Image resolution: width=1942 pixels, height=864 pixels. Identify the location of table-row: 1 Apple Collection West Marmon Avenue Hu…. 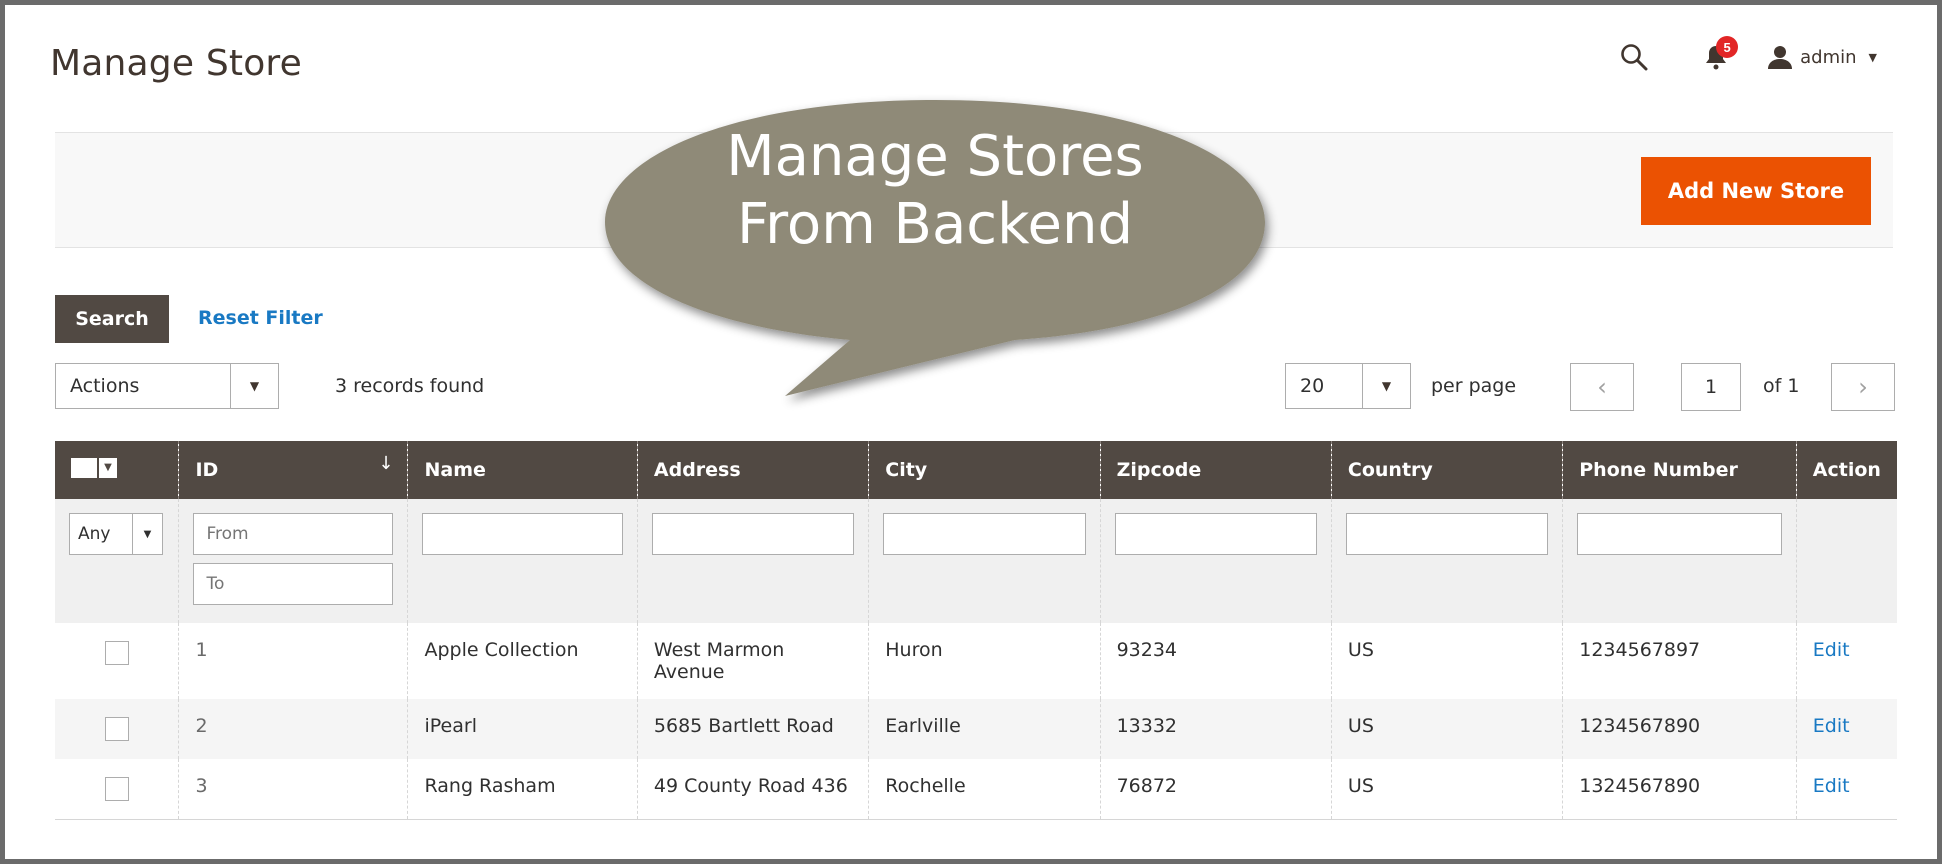
(976, 661).